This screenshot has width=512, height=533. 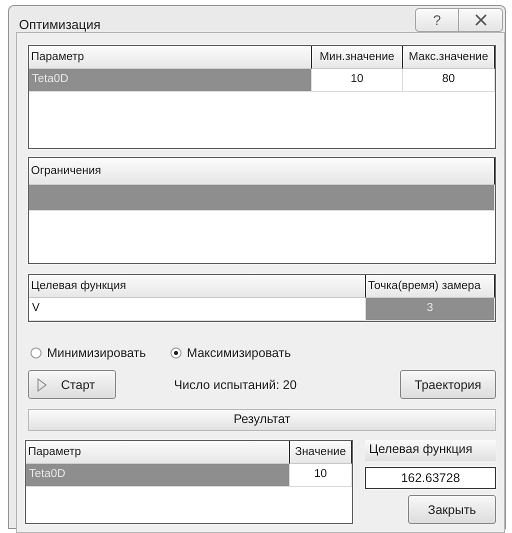 I want to click on objective-value-field: 162.63728, so click(x=430, y=478).